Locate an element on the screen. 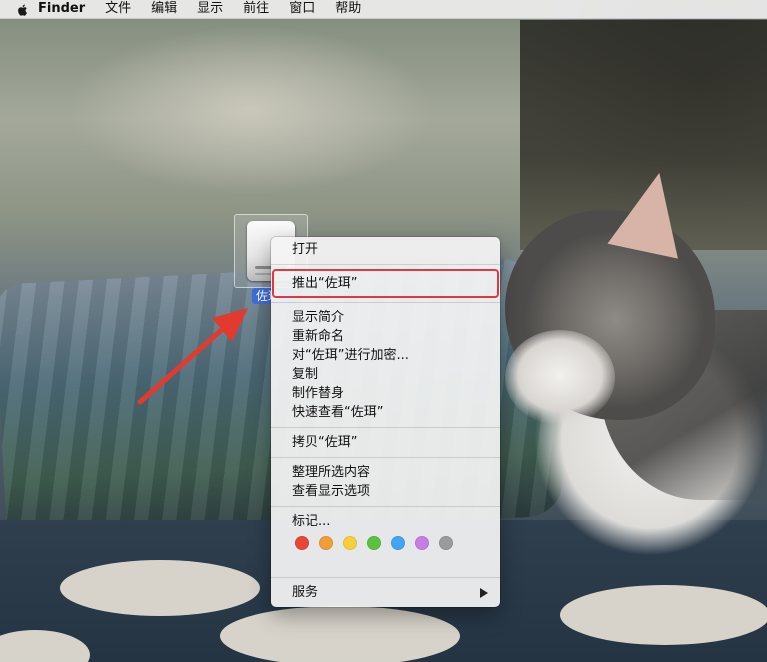 This screenshot has width=767, height=662. menu-item-duplicate: 复制 is located at coordinates (385, 374).